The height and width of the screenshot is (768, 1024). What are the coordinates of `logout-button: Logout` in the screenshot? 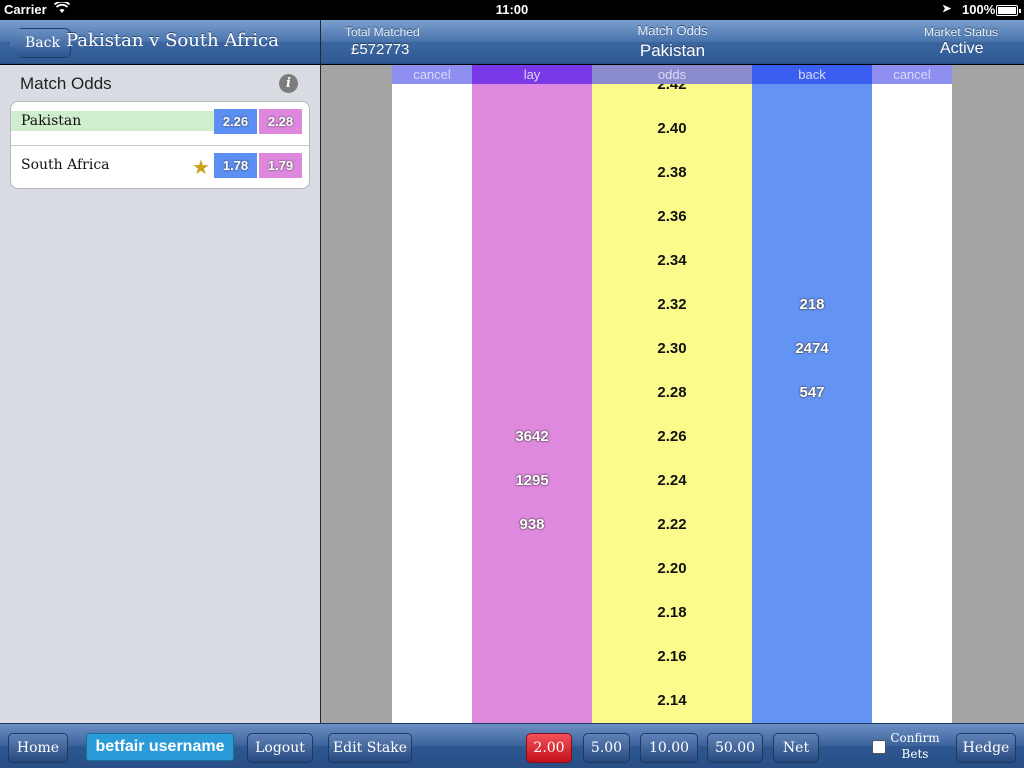 It's located at (280, 748).